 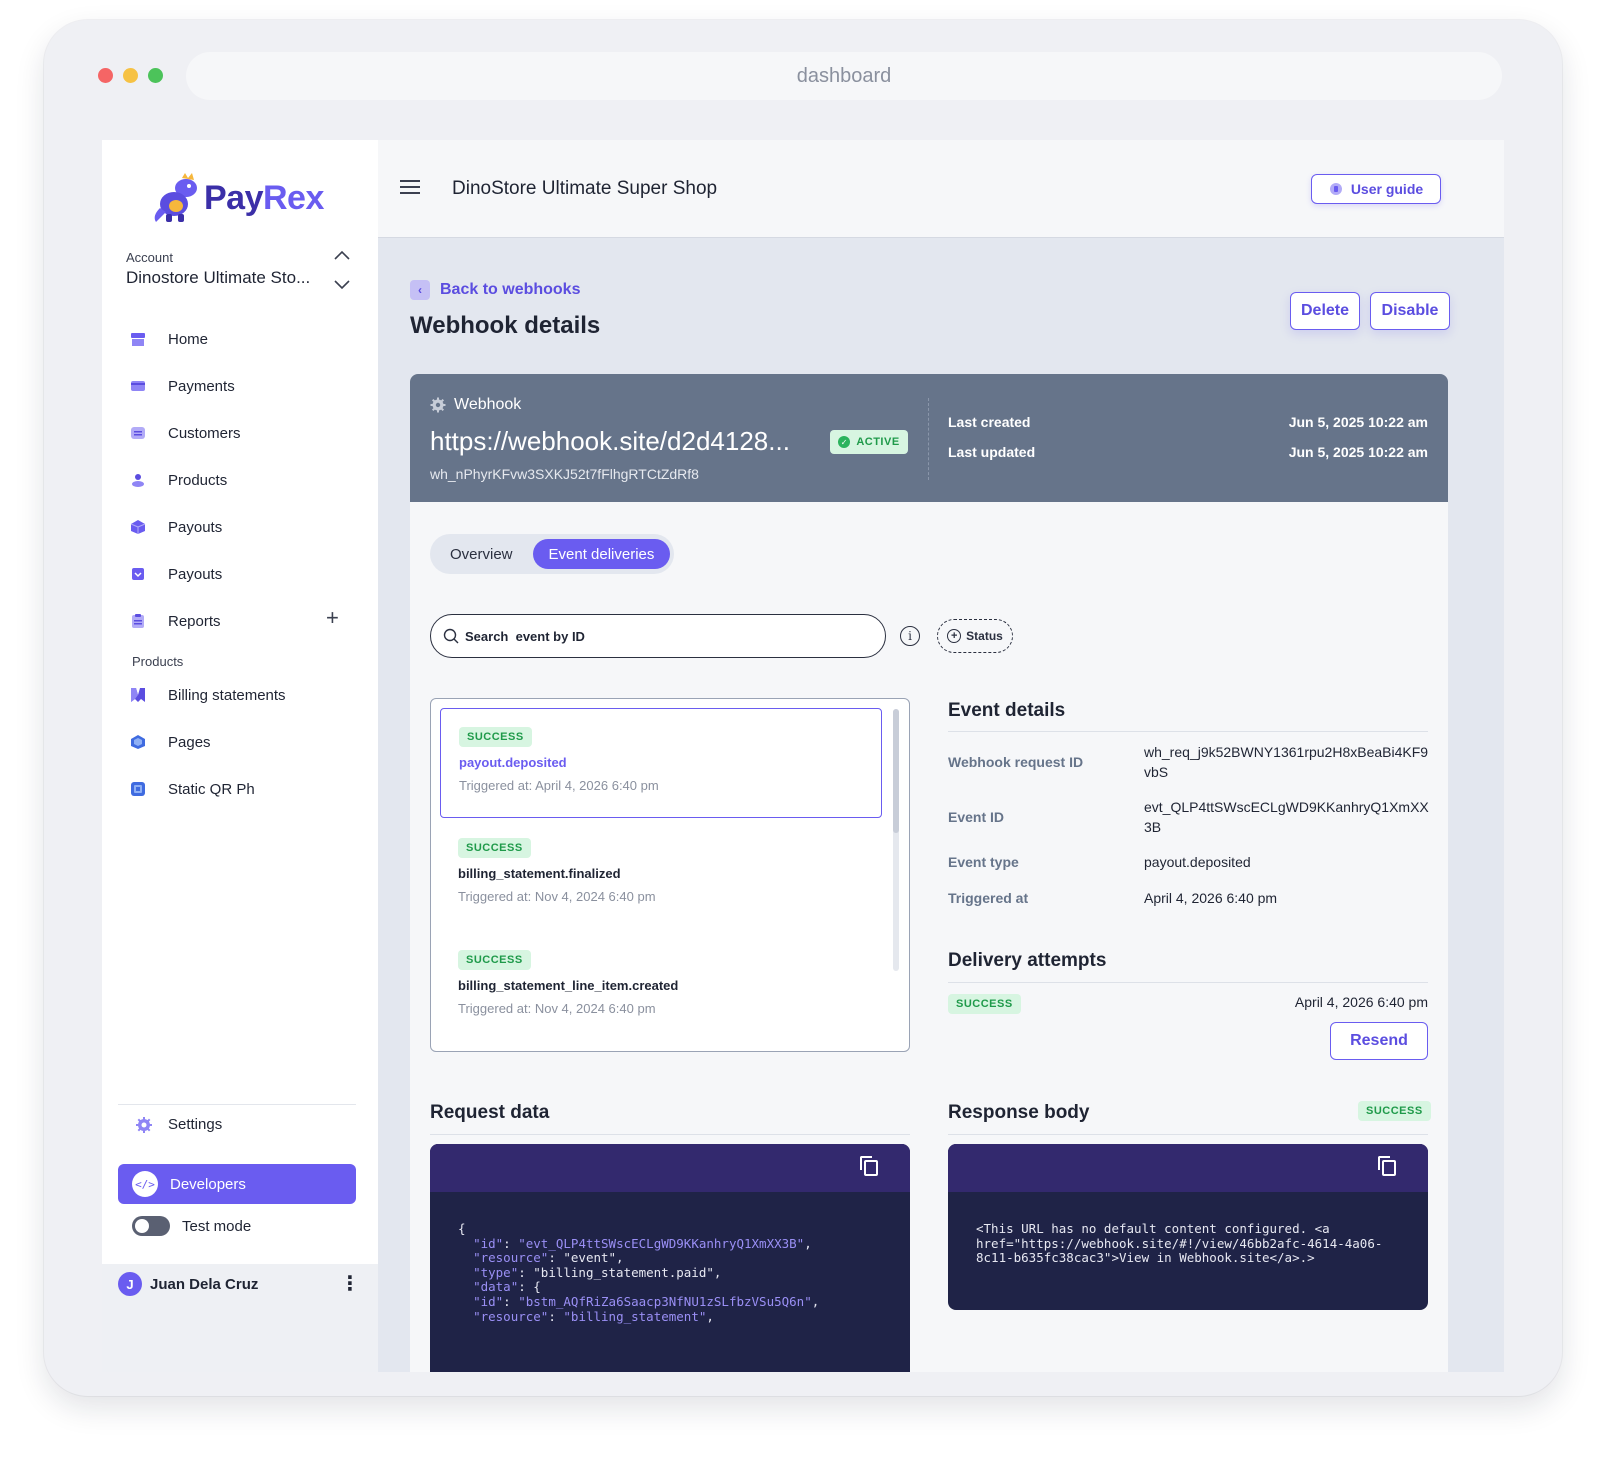 What do you see at coordinates (342, 255) in the screenshot?
I see `chevron-up-icon` at bounding box center [342, 255].